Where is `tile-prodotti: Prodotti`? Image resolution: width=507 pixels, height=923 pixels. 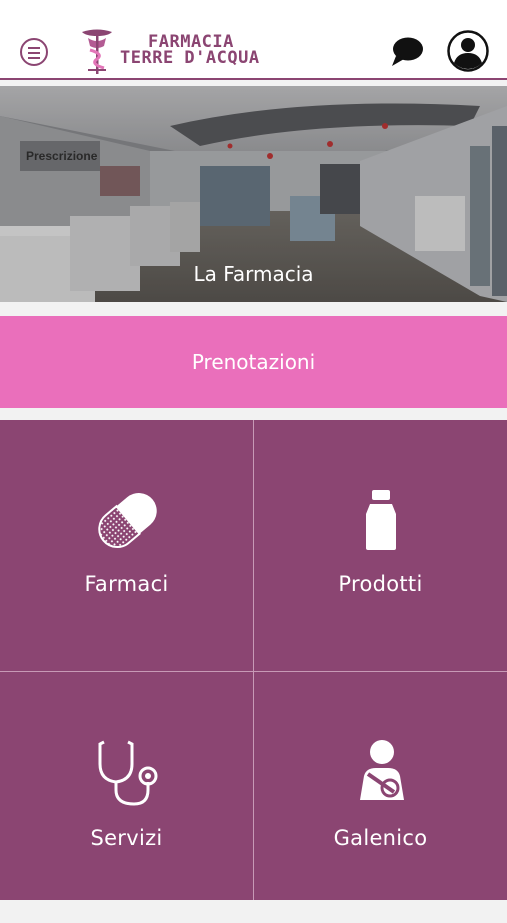
tile-prodotti: Prodotti is located at coordinates (380, 545).